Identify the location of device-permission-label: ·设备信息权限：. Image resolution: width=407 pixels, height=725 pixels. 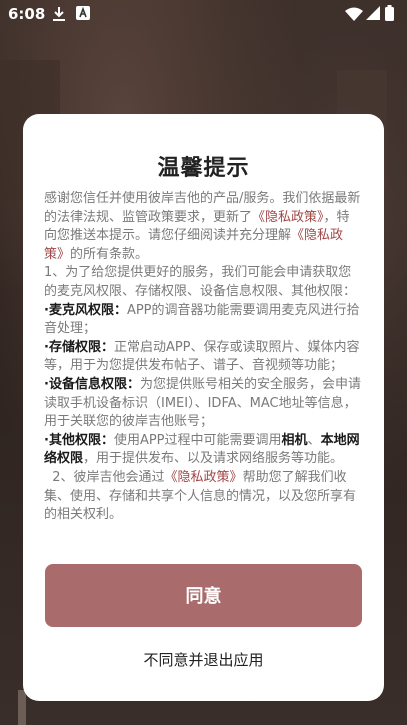
(92, 384).